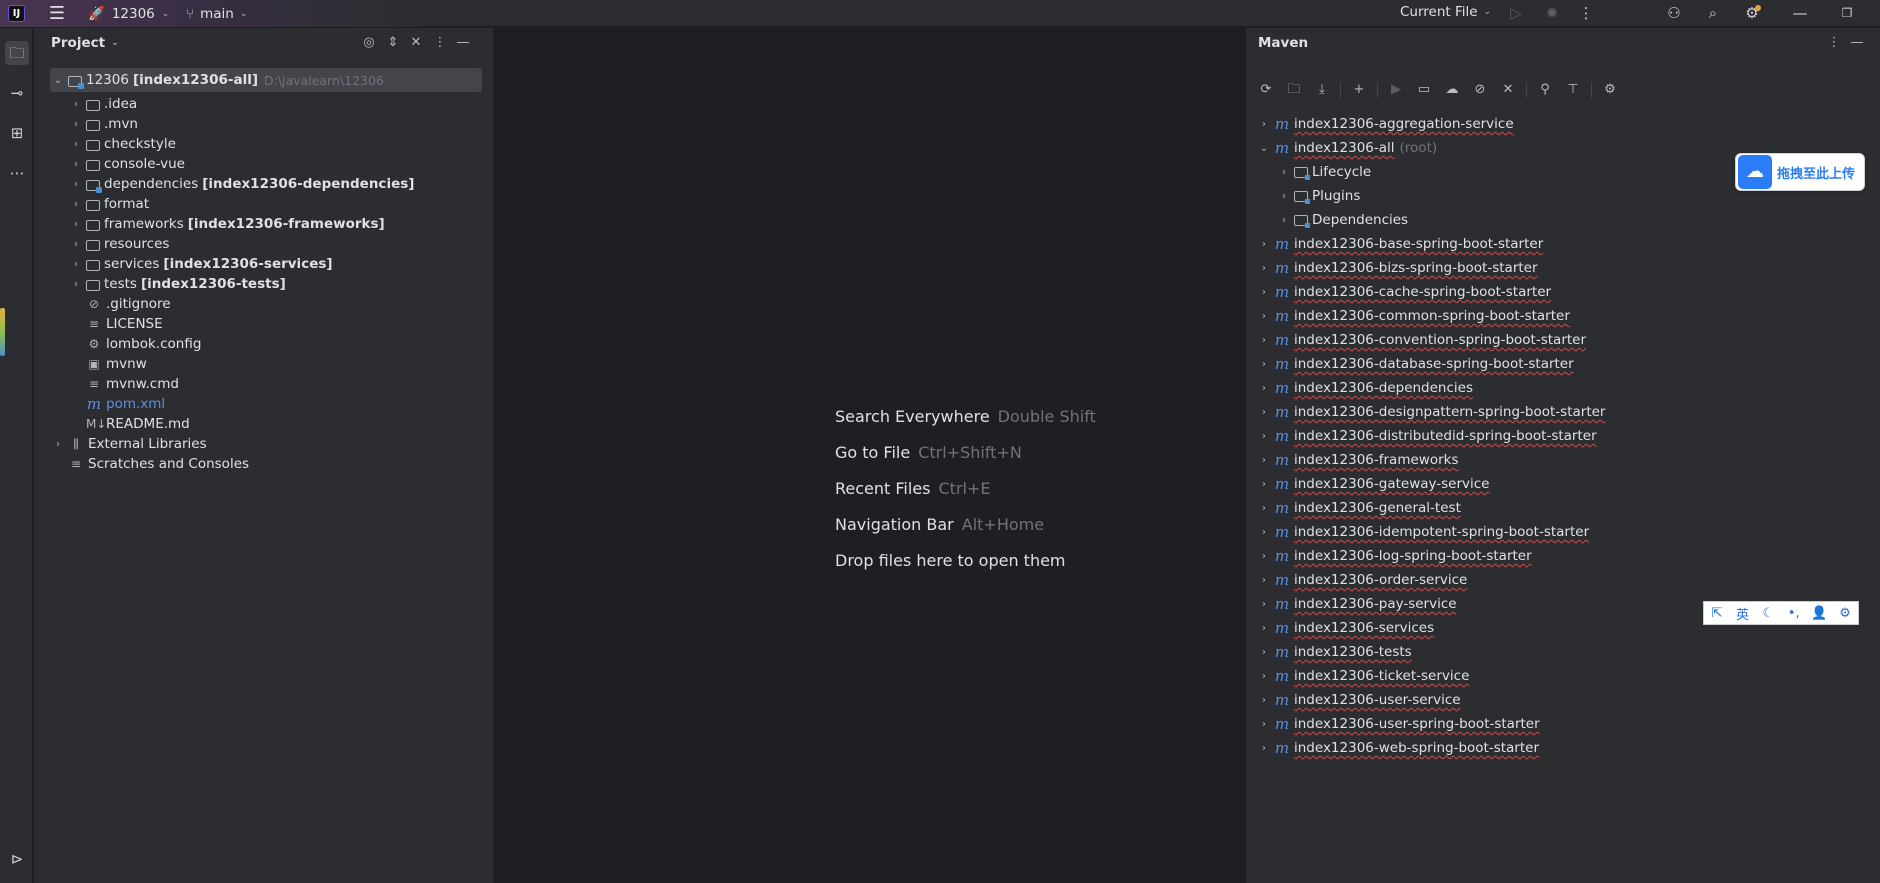  What do you see at coordinates (16, 13) in the screenshot?
I see `app-logo: IJ` at bounding box center [16, 13].